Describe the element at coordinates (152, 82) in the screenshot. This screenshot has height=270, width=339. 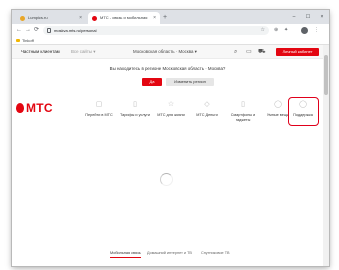
I see `confirm-region-button: Да` at that location.